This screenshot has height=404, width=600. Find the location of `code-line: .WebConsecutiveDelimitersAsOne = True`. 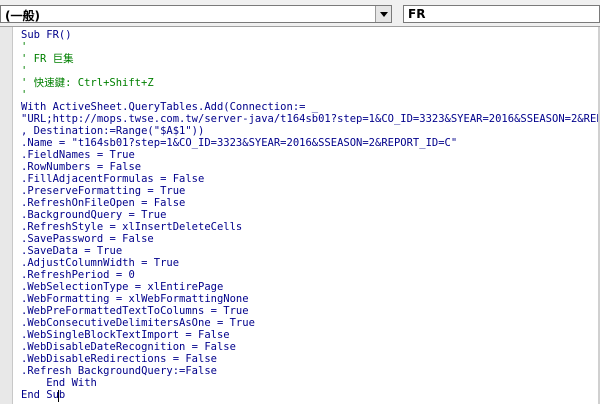

code-line: .WebConsecutiveDelimitersAsOne = True is located at coordinates (310, 323).